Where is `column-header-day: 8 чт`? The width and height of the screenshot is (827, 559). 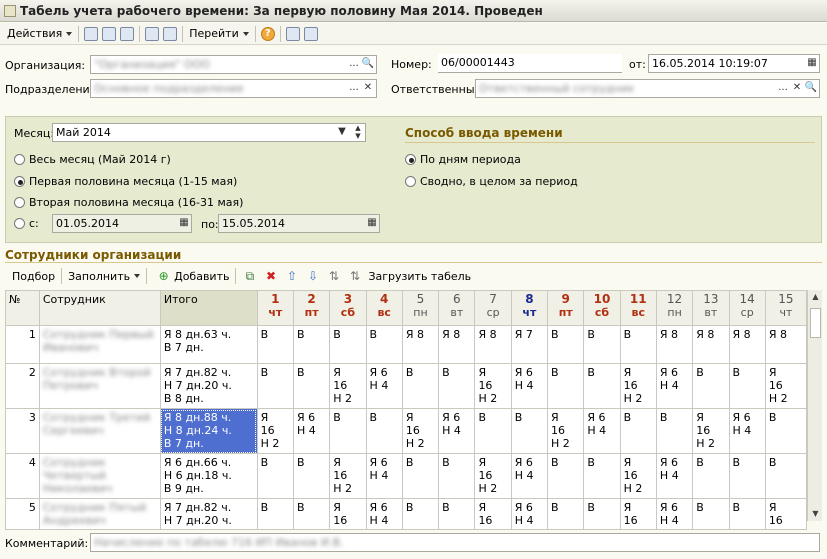 column-header-day: 8 чт is located at coordinates (529, 308).